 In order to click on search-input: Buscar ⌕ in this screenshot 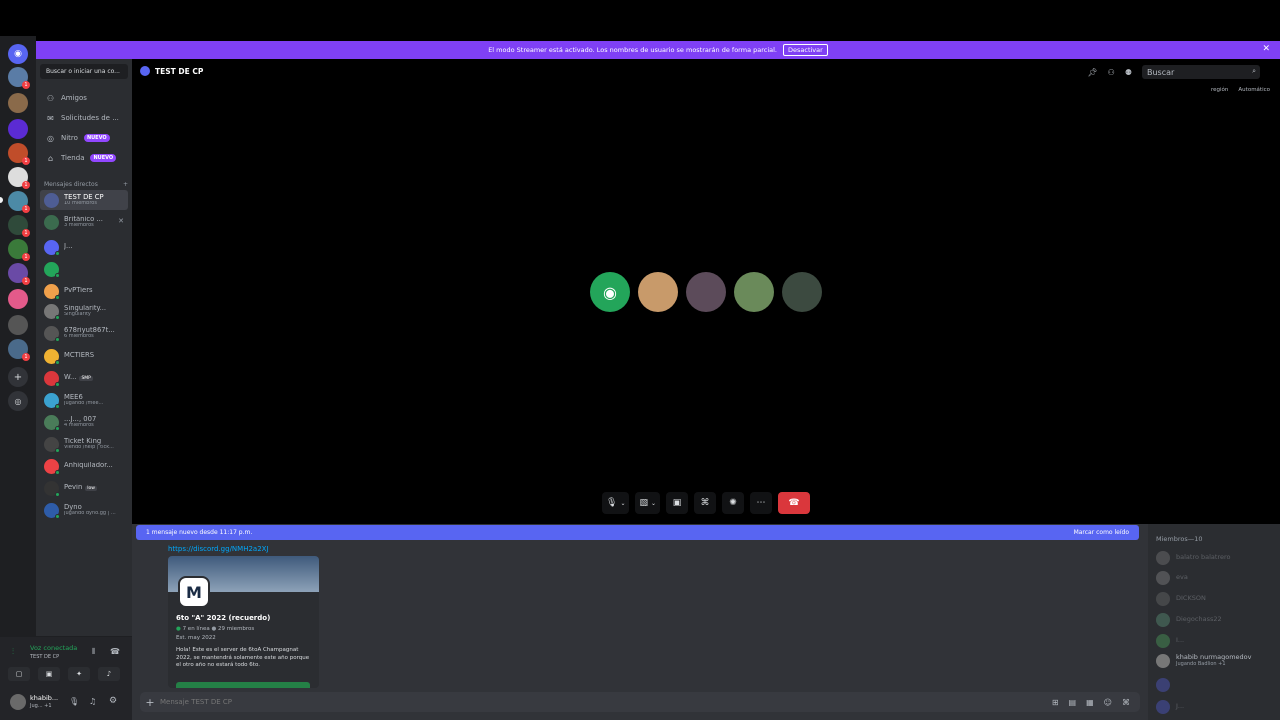, I will do `click(1201, 72)`.